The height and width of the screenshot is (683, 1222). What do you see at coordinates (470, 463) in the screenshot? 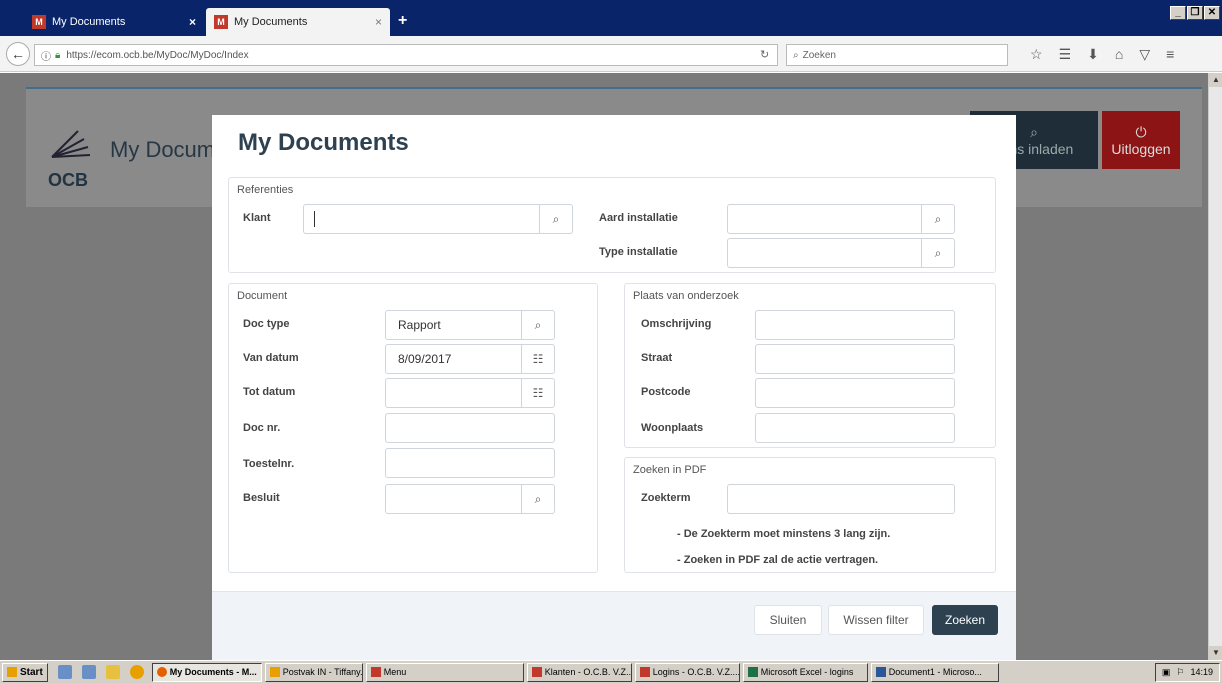
I see `toestelnr-input` at bounding box center [470, 463].